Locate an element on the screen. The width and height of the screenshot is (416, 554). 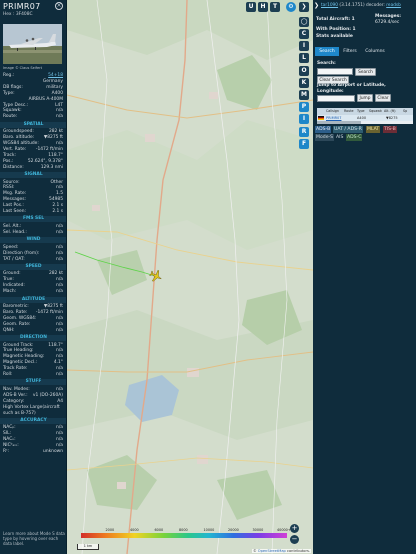
map-button-u: U is located at coordinates (251, 7).